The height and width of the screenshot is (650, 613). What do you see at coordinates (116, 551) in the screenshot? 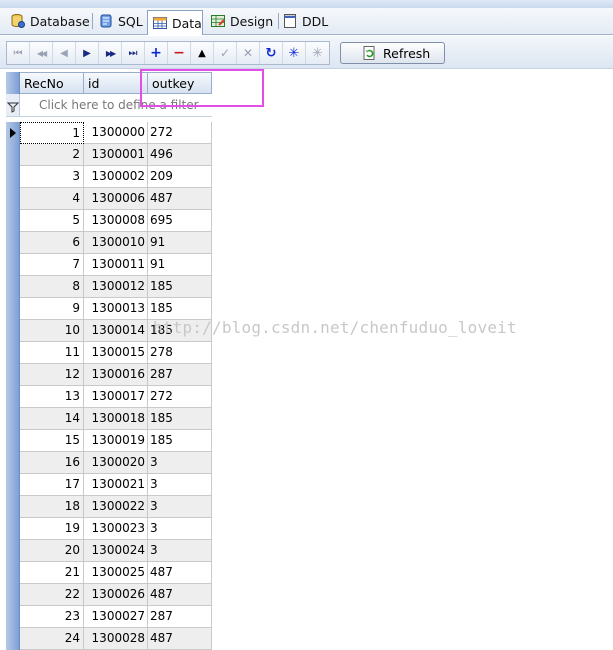
I see `cell-id: 1300024` at bounding box center [116, 551].